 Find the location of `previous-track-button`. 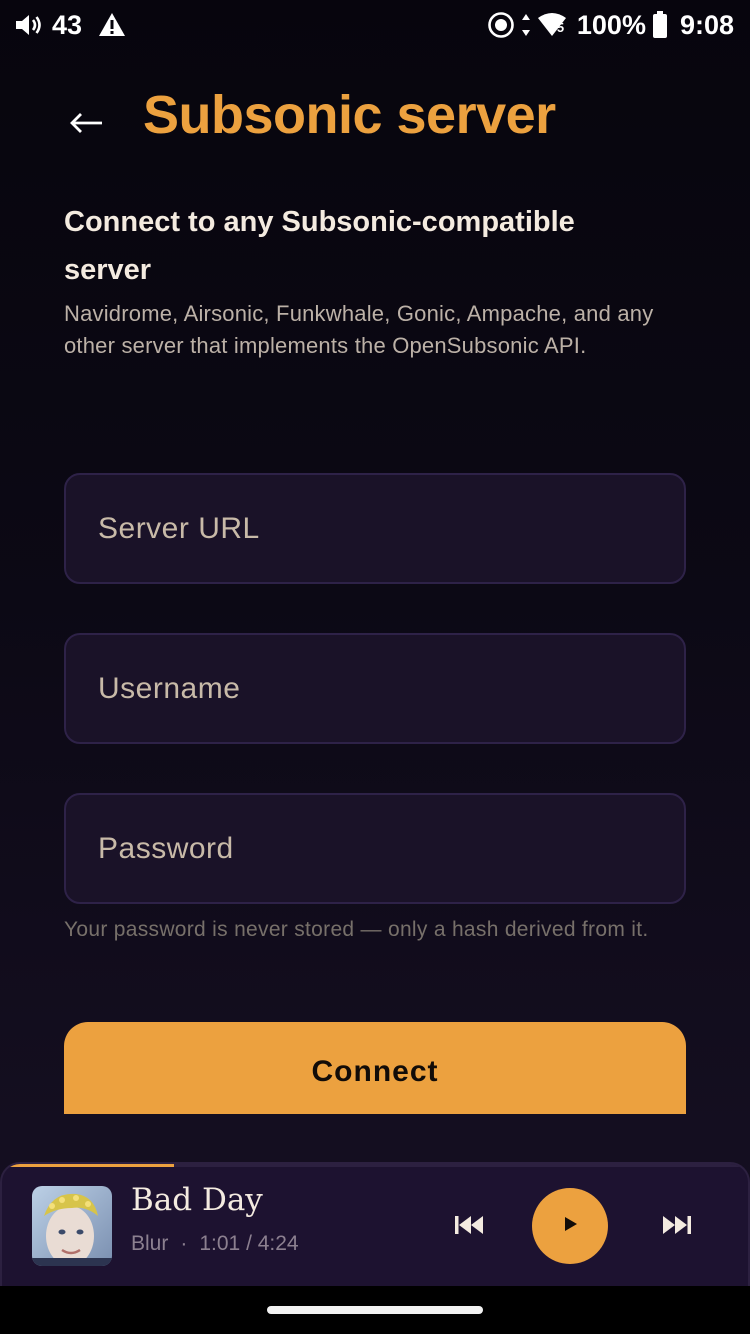

previous-track-button is located at coordinates (469, 1227).